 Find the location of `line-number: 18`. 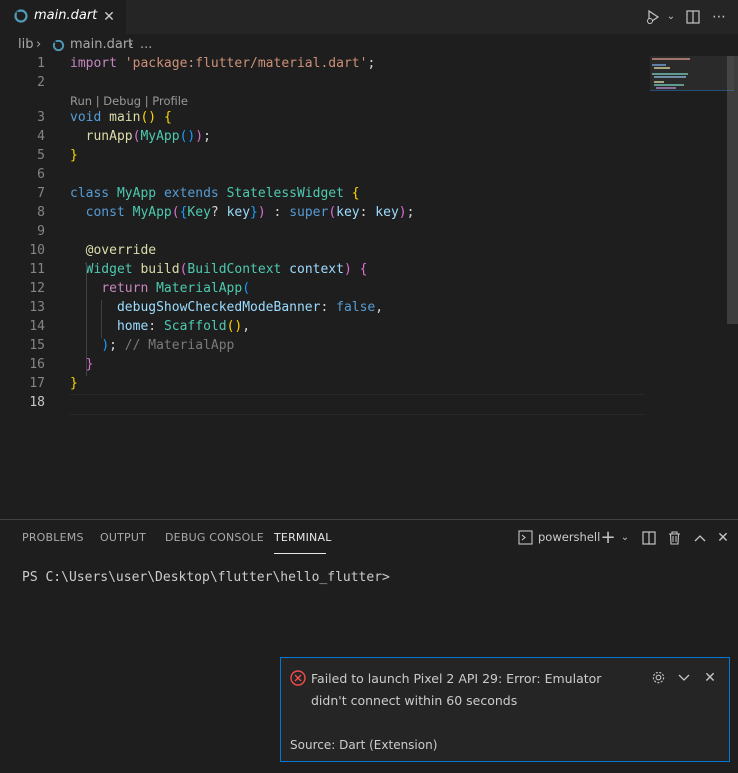

line-number: 18 is located at coordinates (37, 402).